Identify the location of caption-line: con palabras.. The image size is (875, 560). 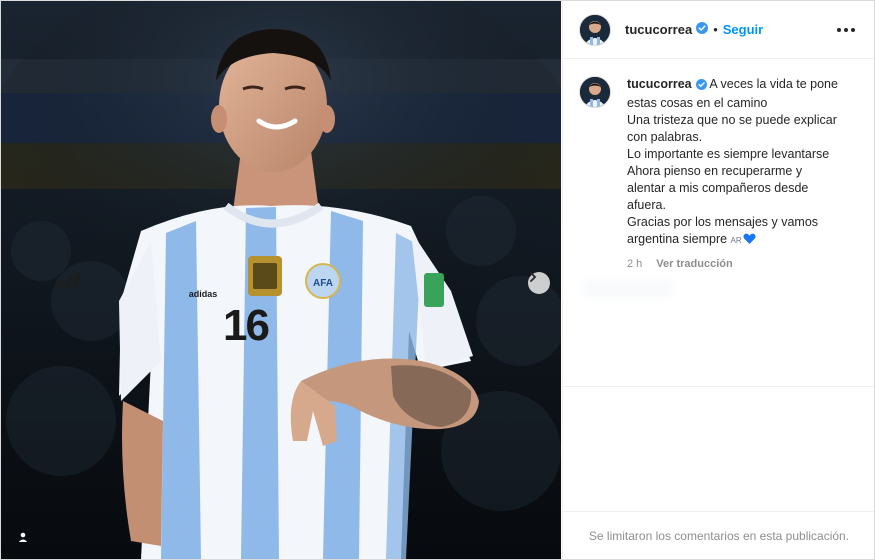
(665, 137).